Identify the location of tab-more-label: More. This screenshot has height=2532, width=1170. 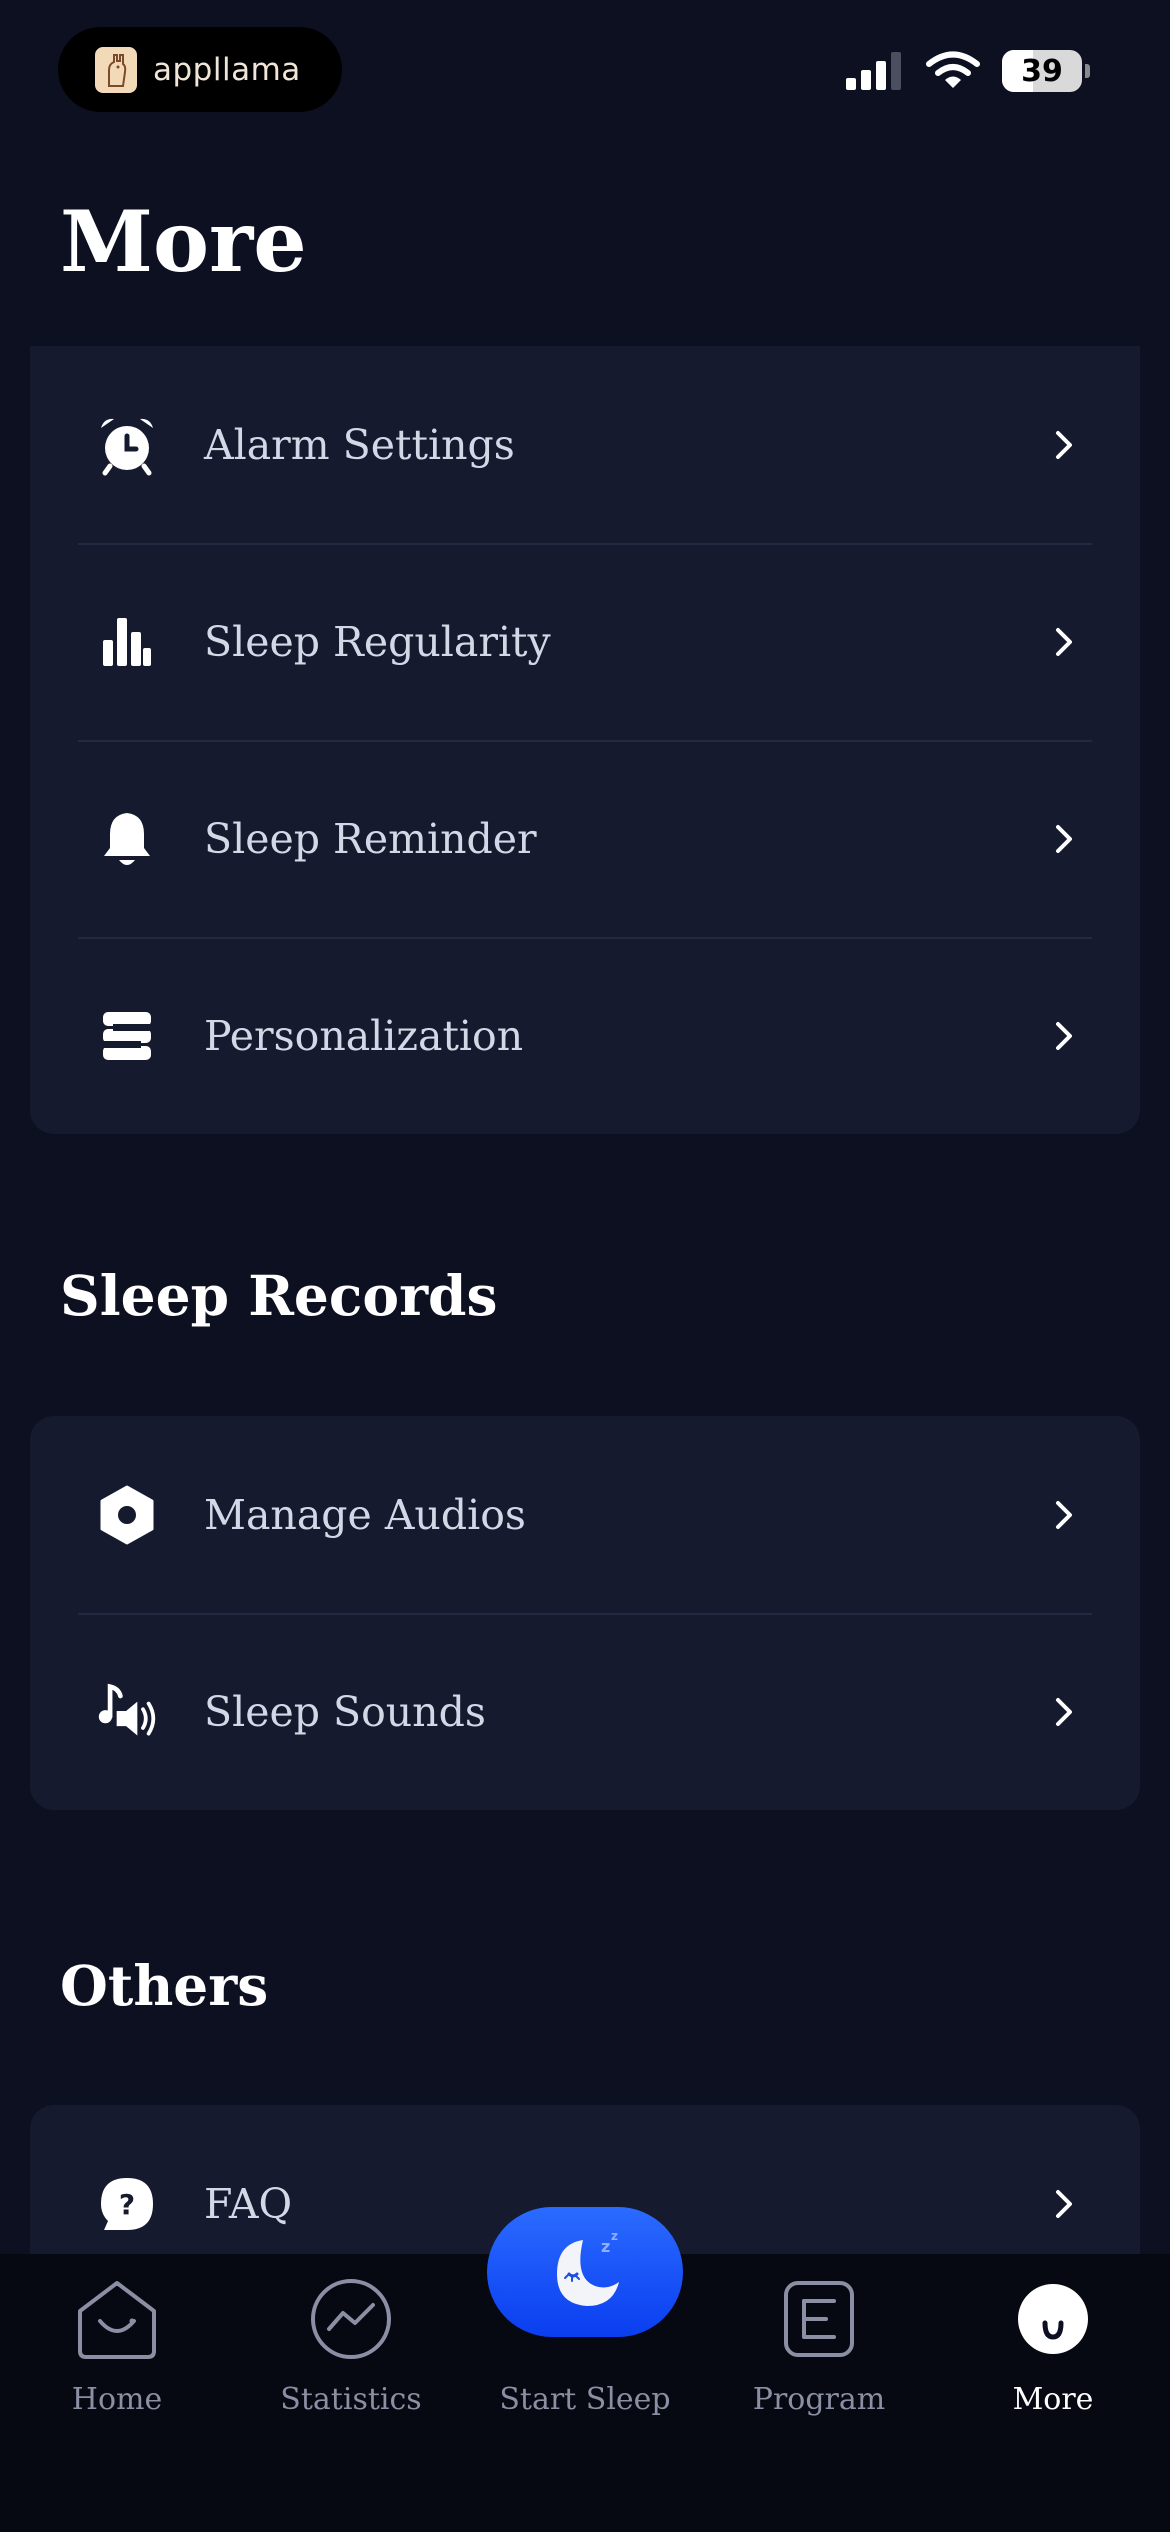
(1053, 2399).